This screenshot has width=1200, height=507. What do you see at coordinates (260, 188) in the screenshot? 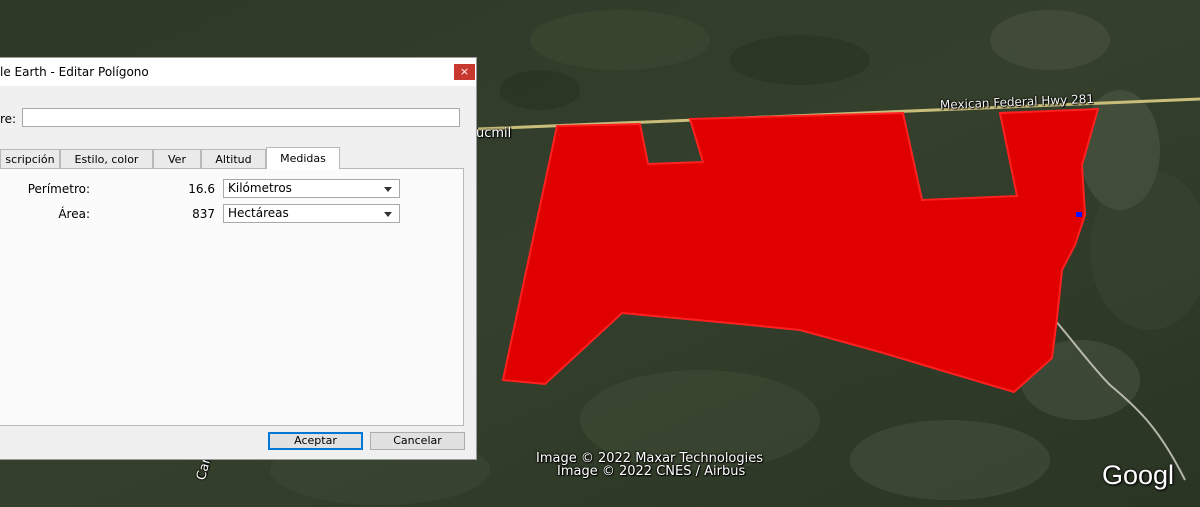
I see `perimeter-unit: Kilómetros` at bounding box center [260, 188].